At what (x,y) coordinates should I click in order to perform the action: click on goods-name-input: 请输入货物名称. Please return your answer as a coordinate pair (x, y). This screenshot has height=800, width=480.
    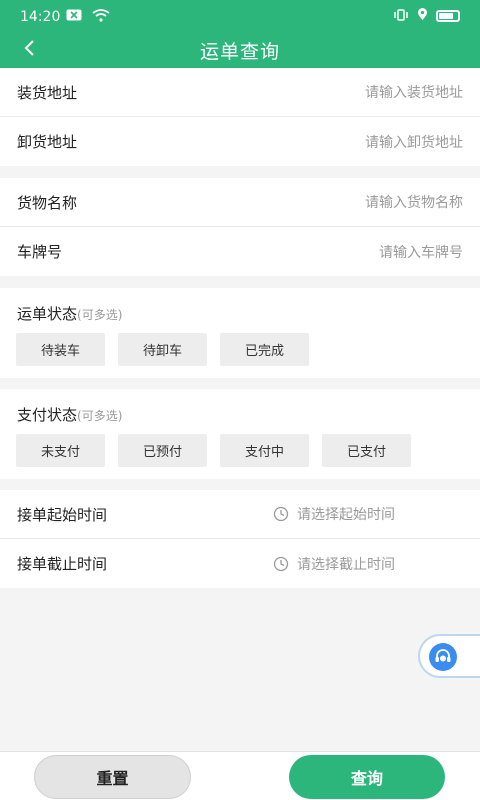
    Looking at the image, I should click on (414, 202).